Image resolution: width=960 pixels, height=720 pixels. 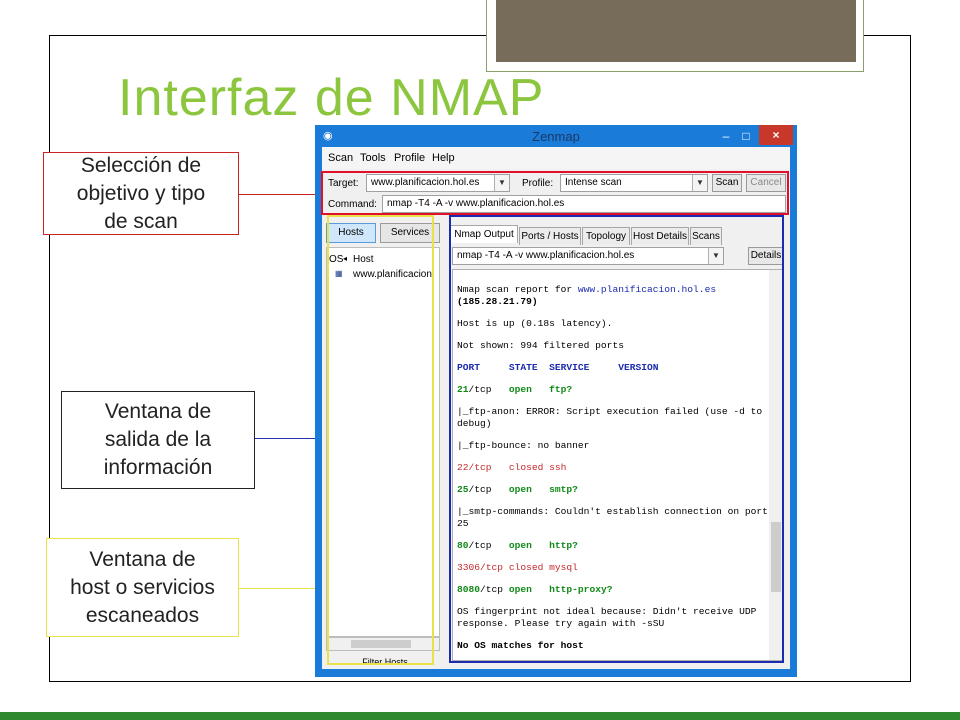 I want to click on callout-line: escaneados, so click(x=142, y=615).